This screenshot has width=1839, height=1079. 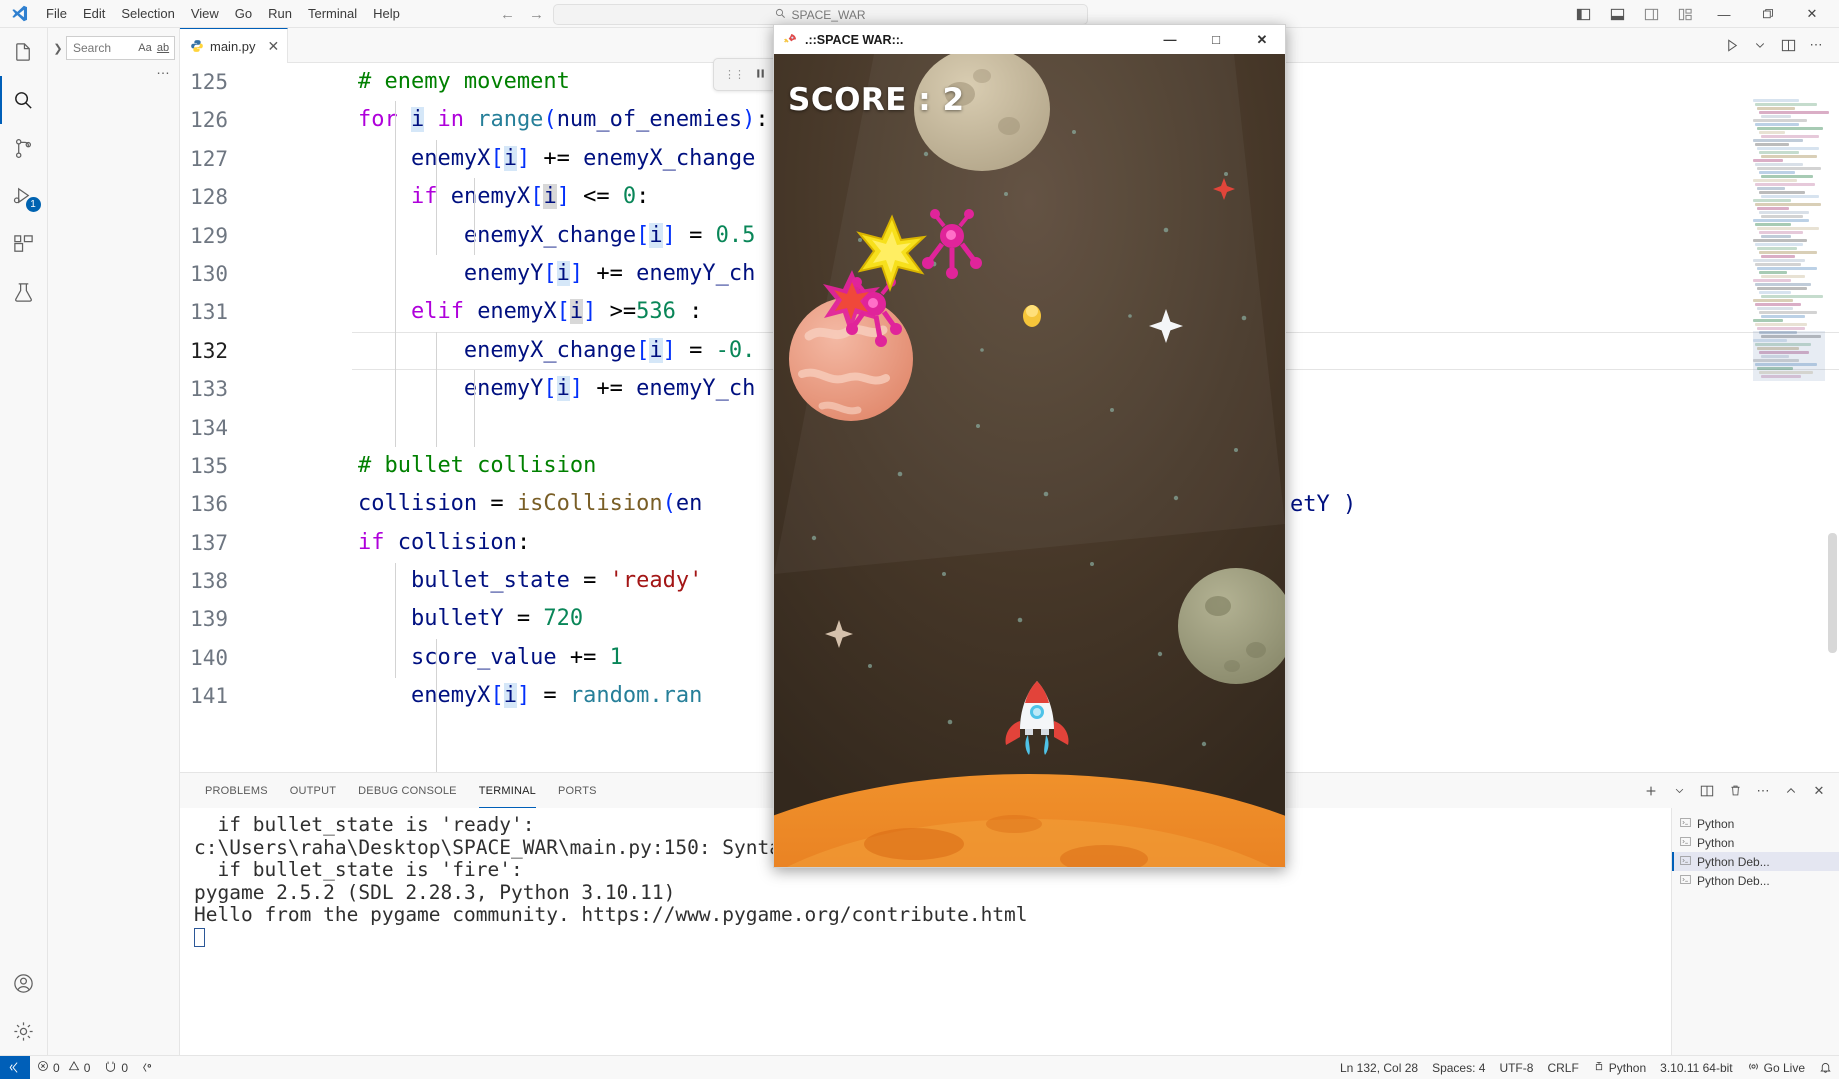 What do you see at coordinates (274, 46) in the screenshot?
I see `close-icon: ✕` at bounding box center [274, 46].